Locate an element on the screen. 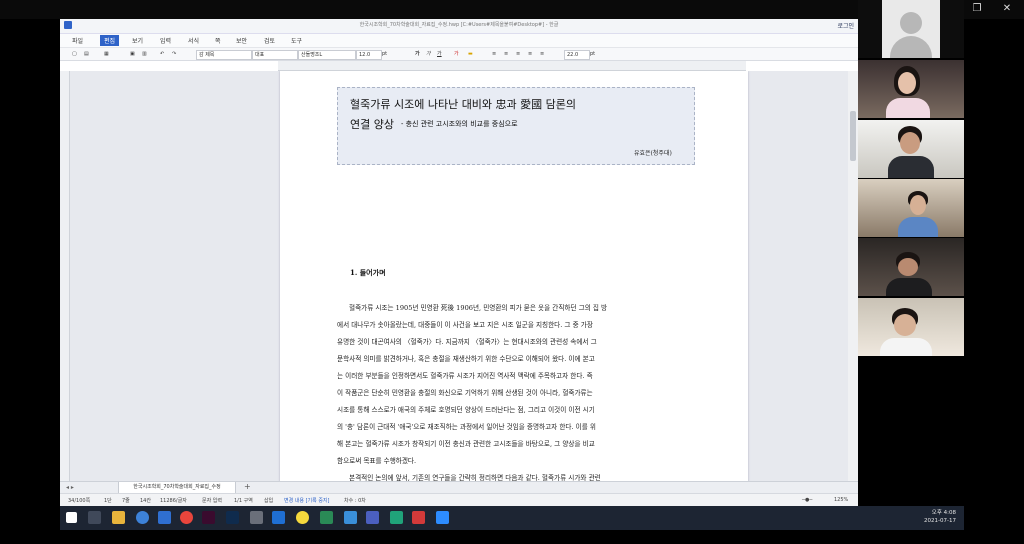 This screenshot has width=1024, height=544. clock-date: 2021-07-17 is located at coordinates (940, 521).